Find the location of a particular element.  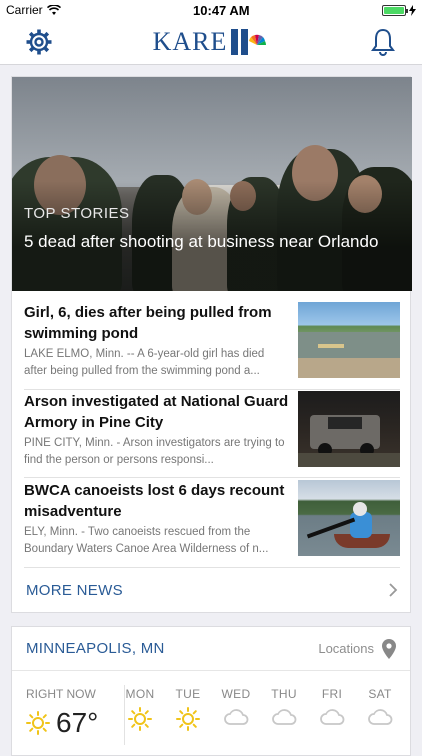

forecast-day: MON is located at coordinates (140, 709).